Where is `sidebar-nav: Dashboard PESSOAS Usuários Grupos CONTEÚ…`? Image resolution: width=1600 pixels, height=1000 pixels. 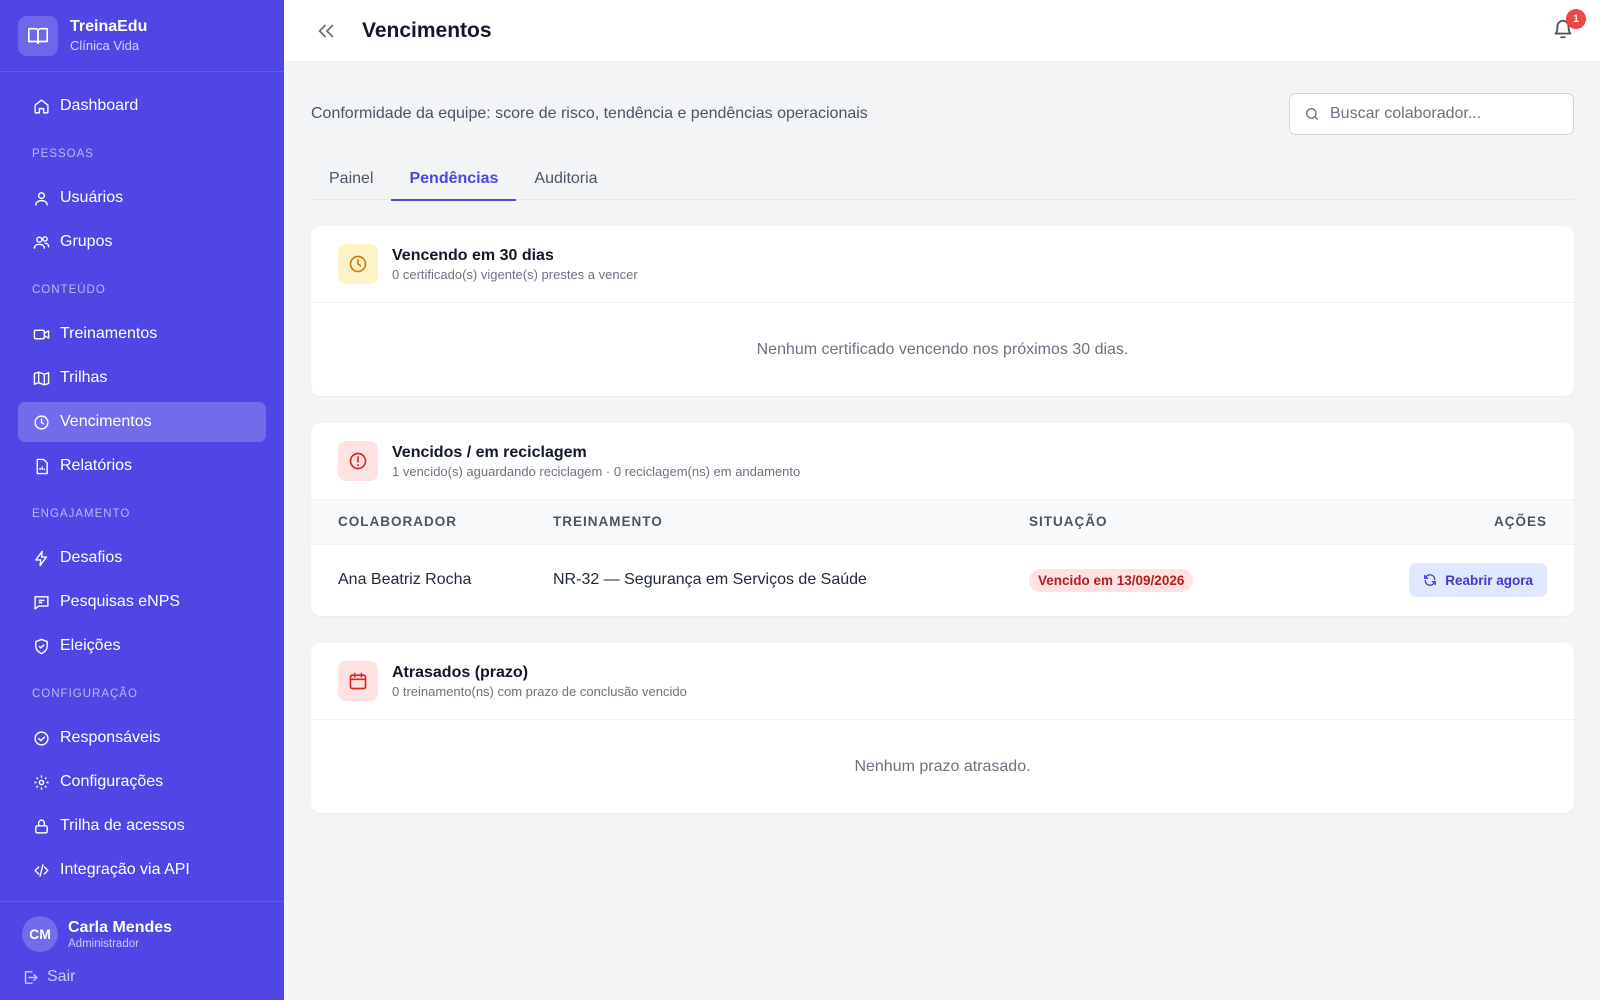
sidebar-nav: Dashboard PESSOAS Usuários Grupos CONTEÚ… is located at coordinates (142, 486).